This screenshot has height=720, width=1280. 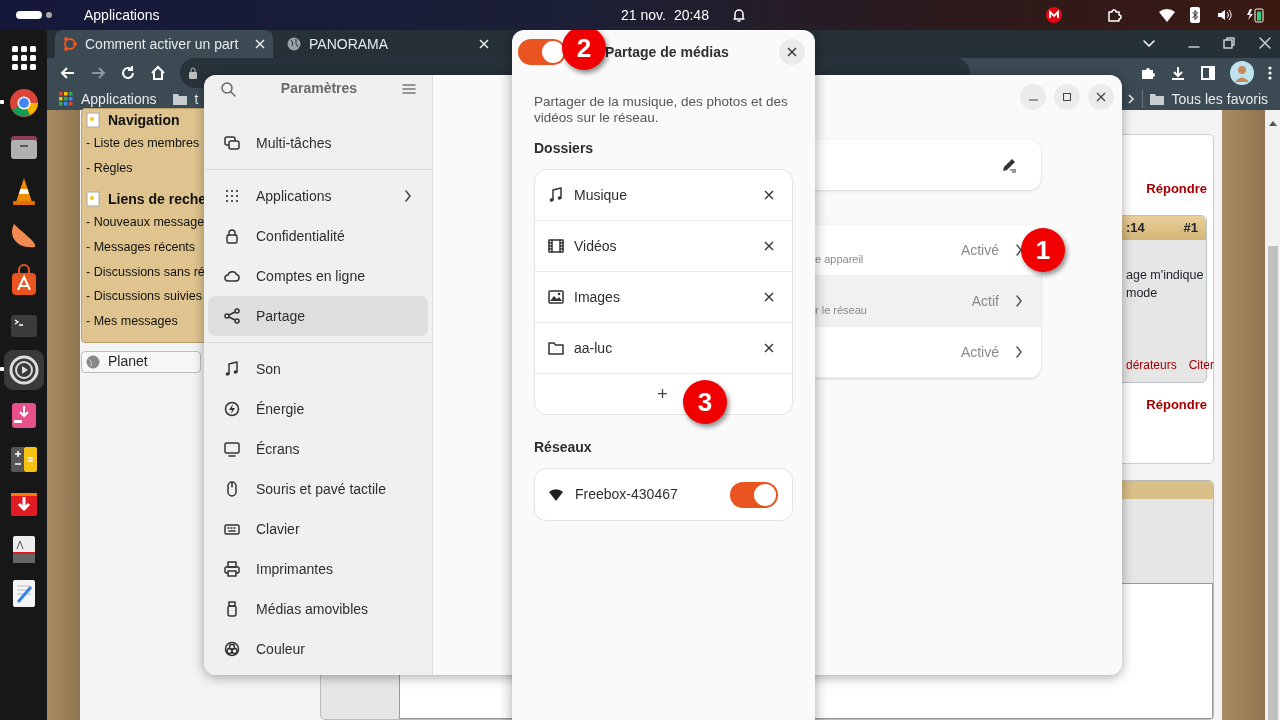 I want to click on folder-row: Images, so click(x=663, y=297).